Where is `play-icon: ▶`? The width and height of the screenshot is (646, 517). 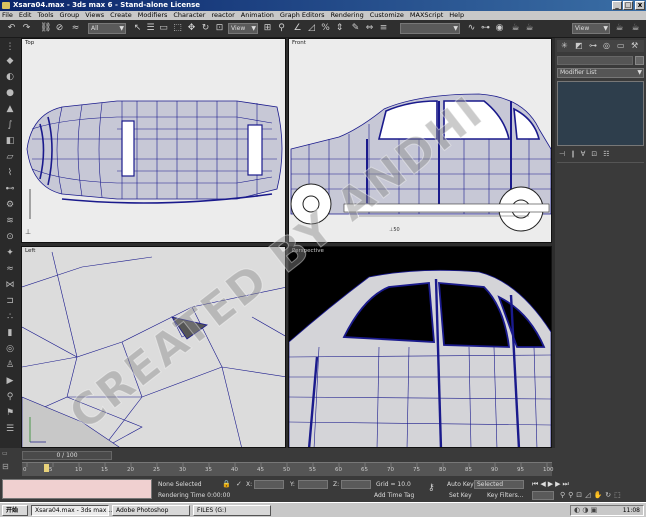
play-icon: ▶ is located at coordinates (551, 484).